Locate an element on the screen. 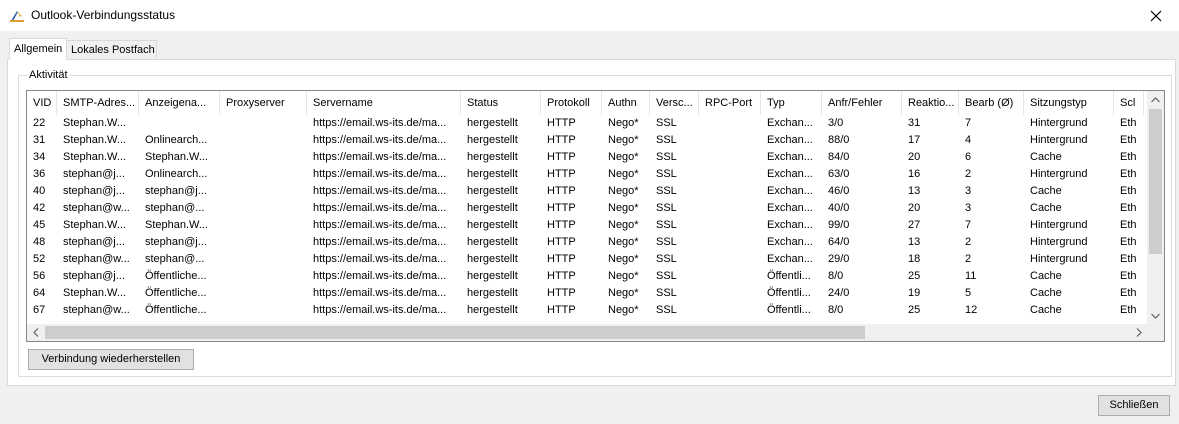 This screenshot has height=424, width=1179. close-button: Schließen is located at coordinates (1134, 405).